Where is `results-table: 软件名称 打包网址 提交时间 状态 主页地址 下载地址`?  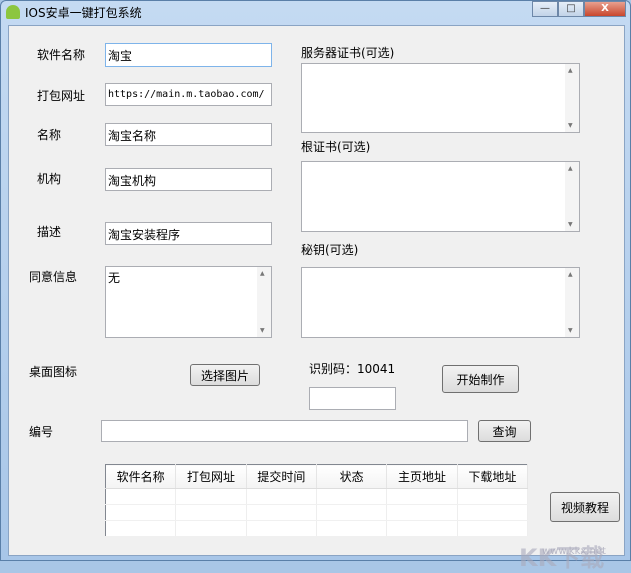 results-table: 软件名称 打包网址 提交时间 状态 主页地址 下载地址 is located at coordinates (317, 500).